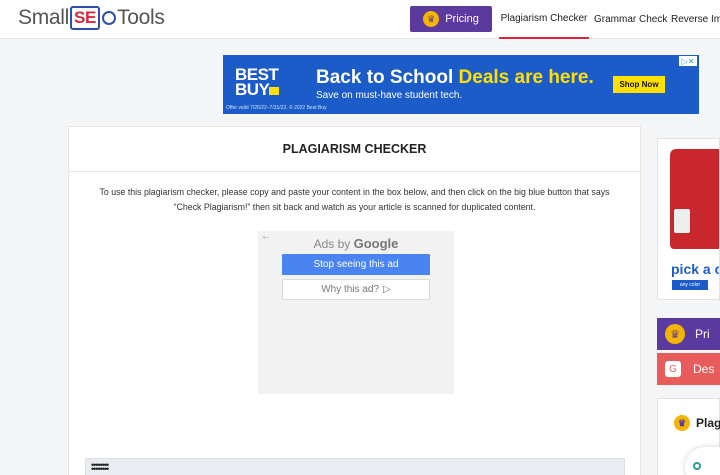  Describe the element at coordinates (690, 285) in the screenshot. I see `sidebar-ad-cta: any color` at that location.